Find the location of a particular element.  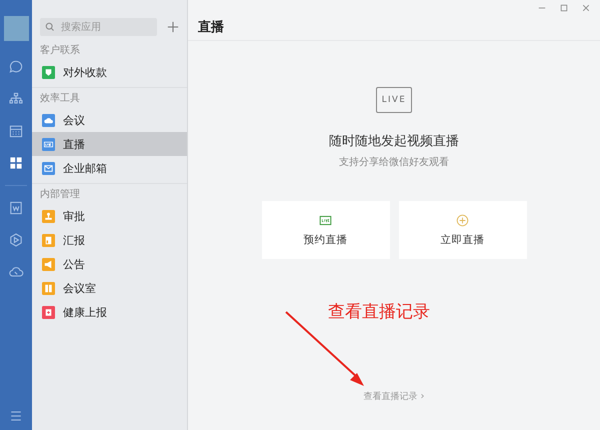

section-label: 客户联系 is located at coordinates (60, 51).